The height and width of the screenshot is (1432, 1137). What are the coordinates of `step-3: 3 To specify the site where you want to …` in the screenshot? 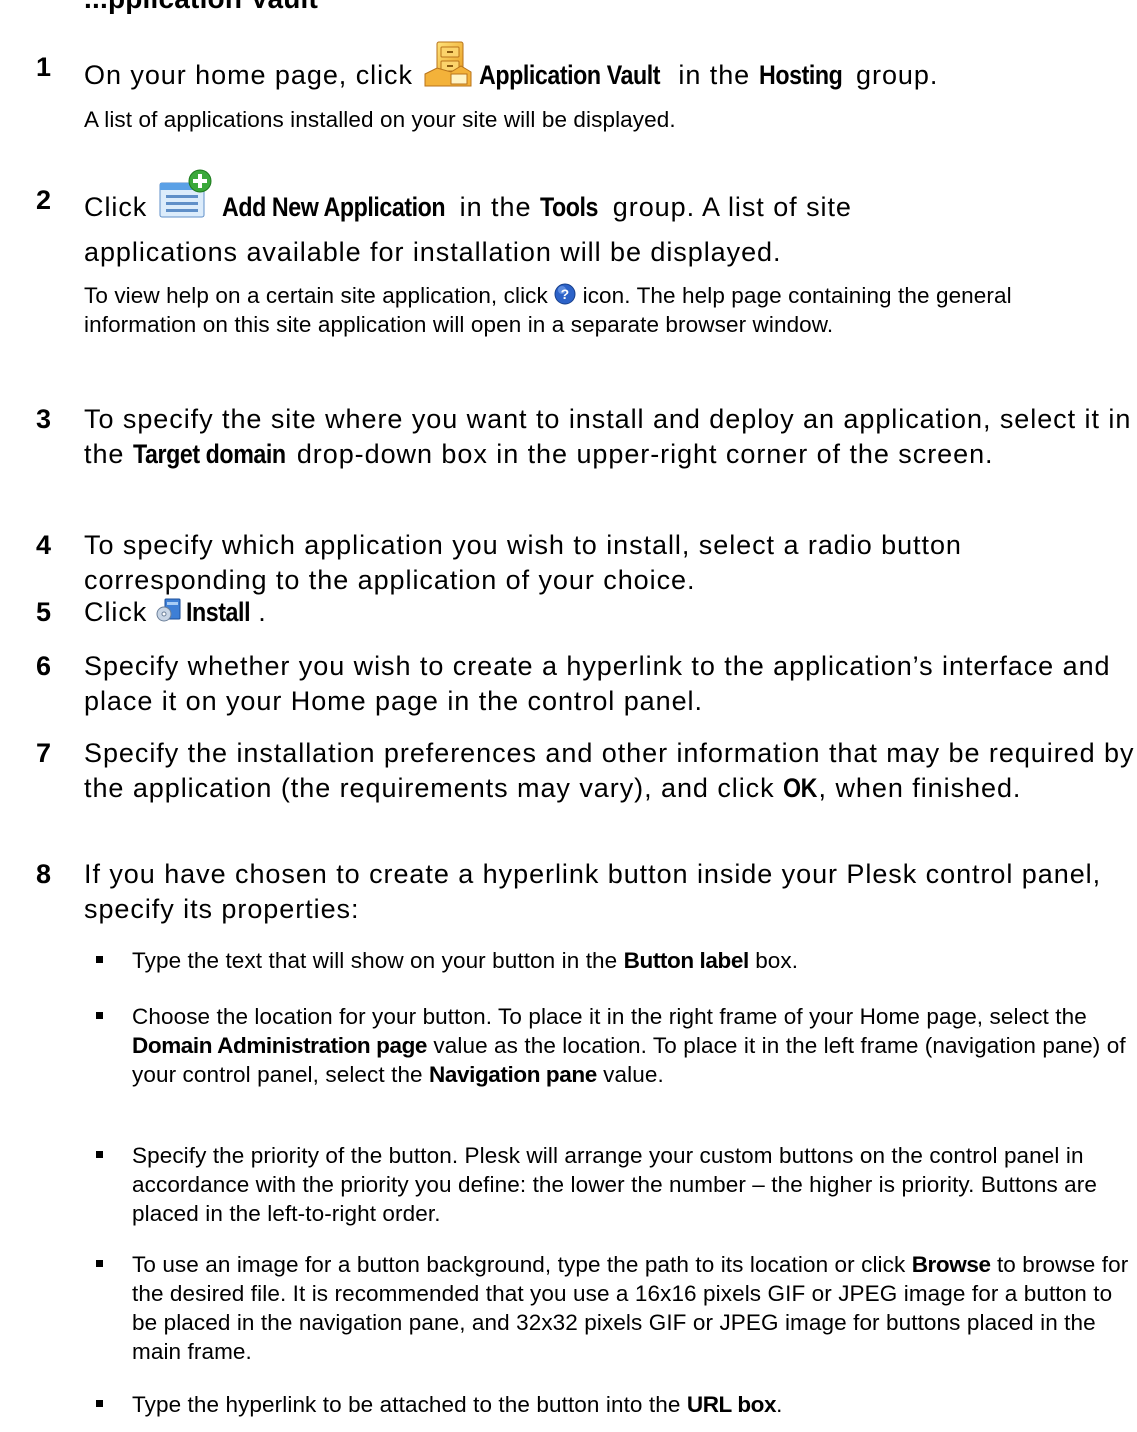 It's located at (583, 454).